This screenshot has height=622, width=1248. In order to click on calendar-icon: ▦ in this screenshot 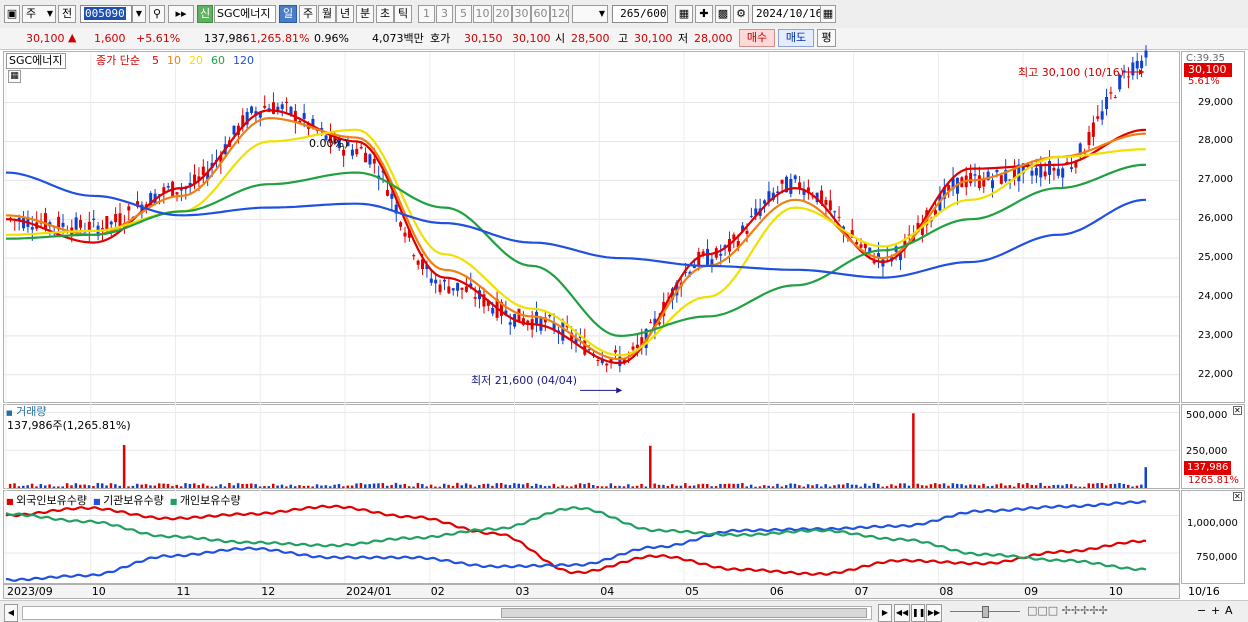, I will do `click(828, 14)`.